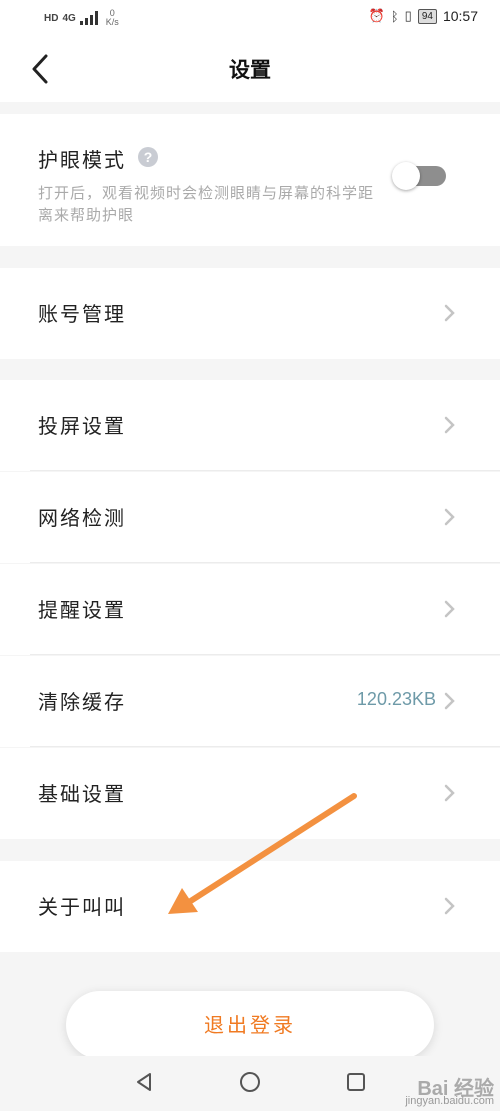 The height and width of the screenshot is (1111, 500). I want to click on nav-home-icon, so click(250, 1082).